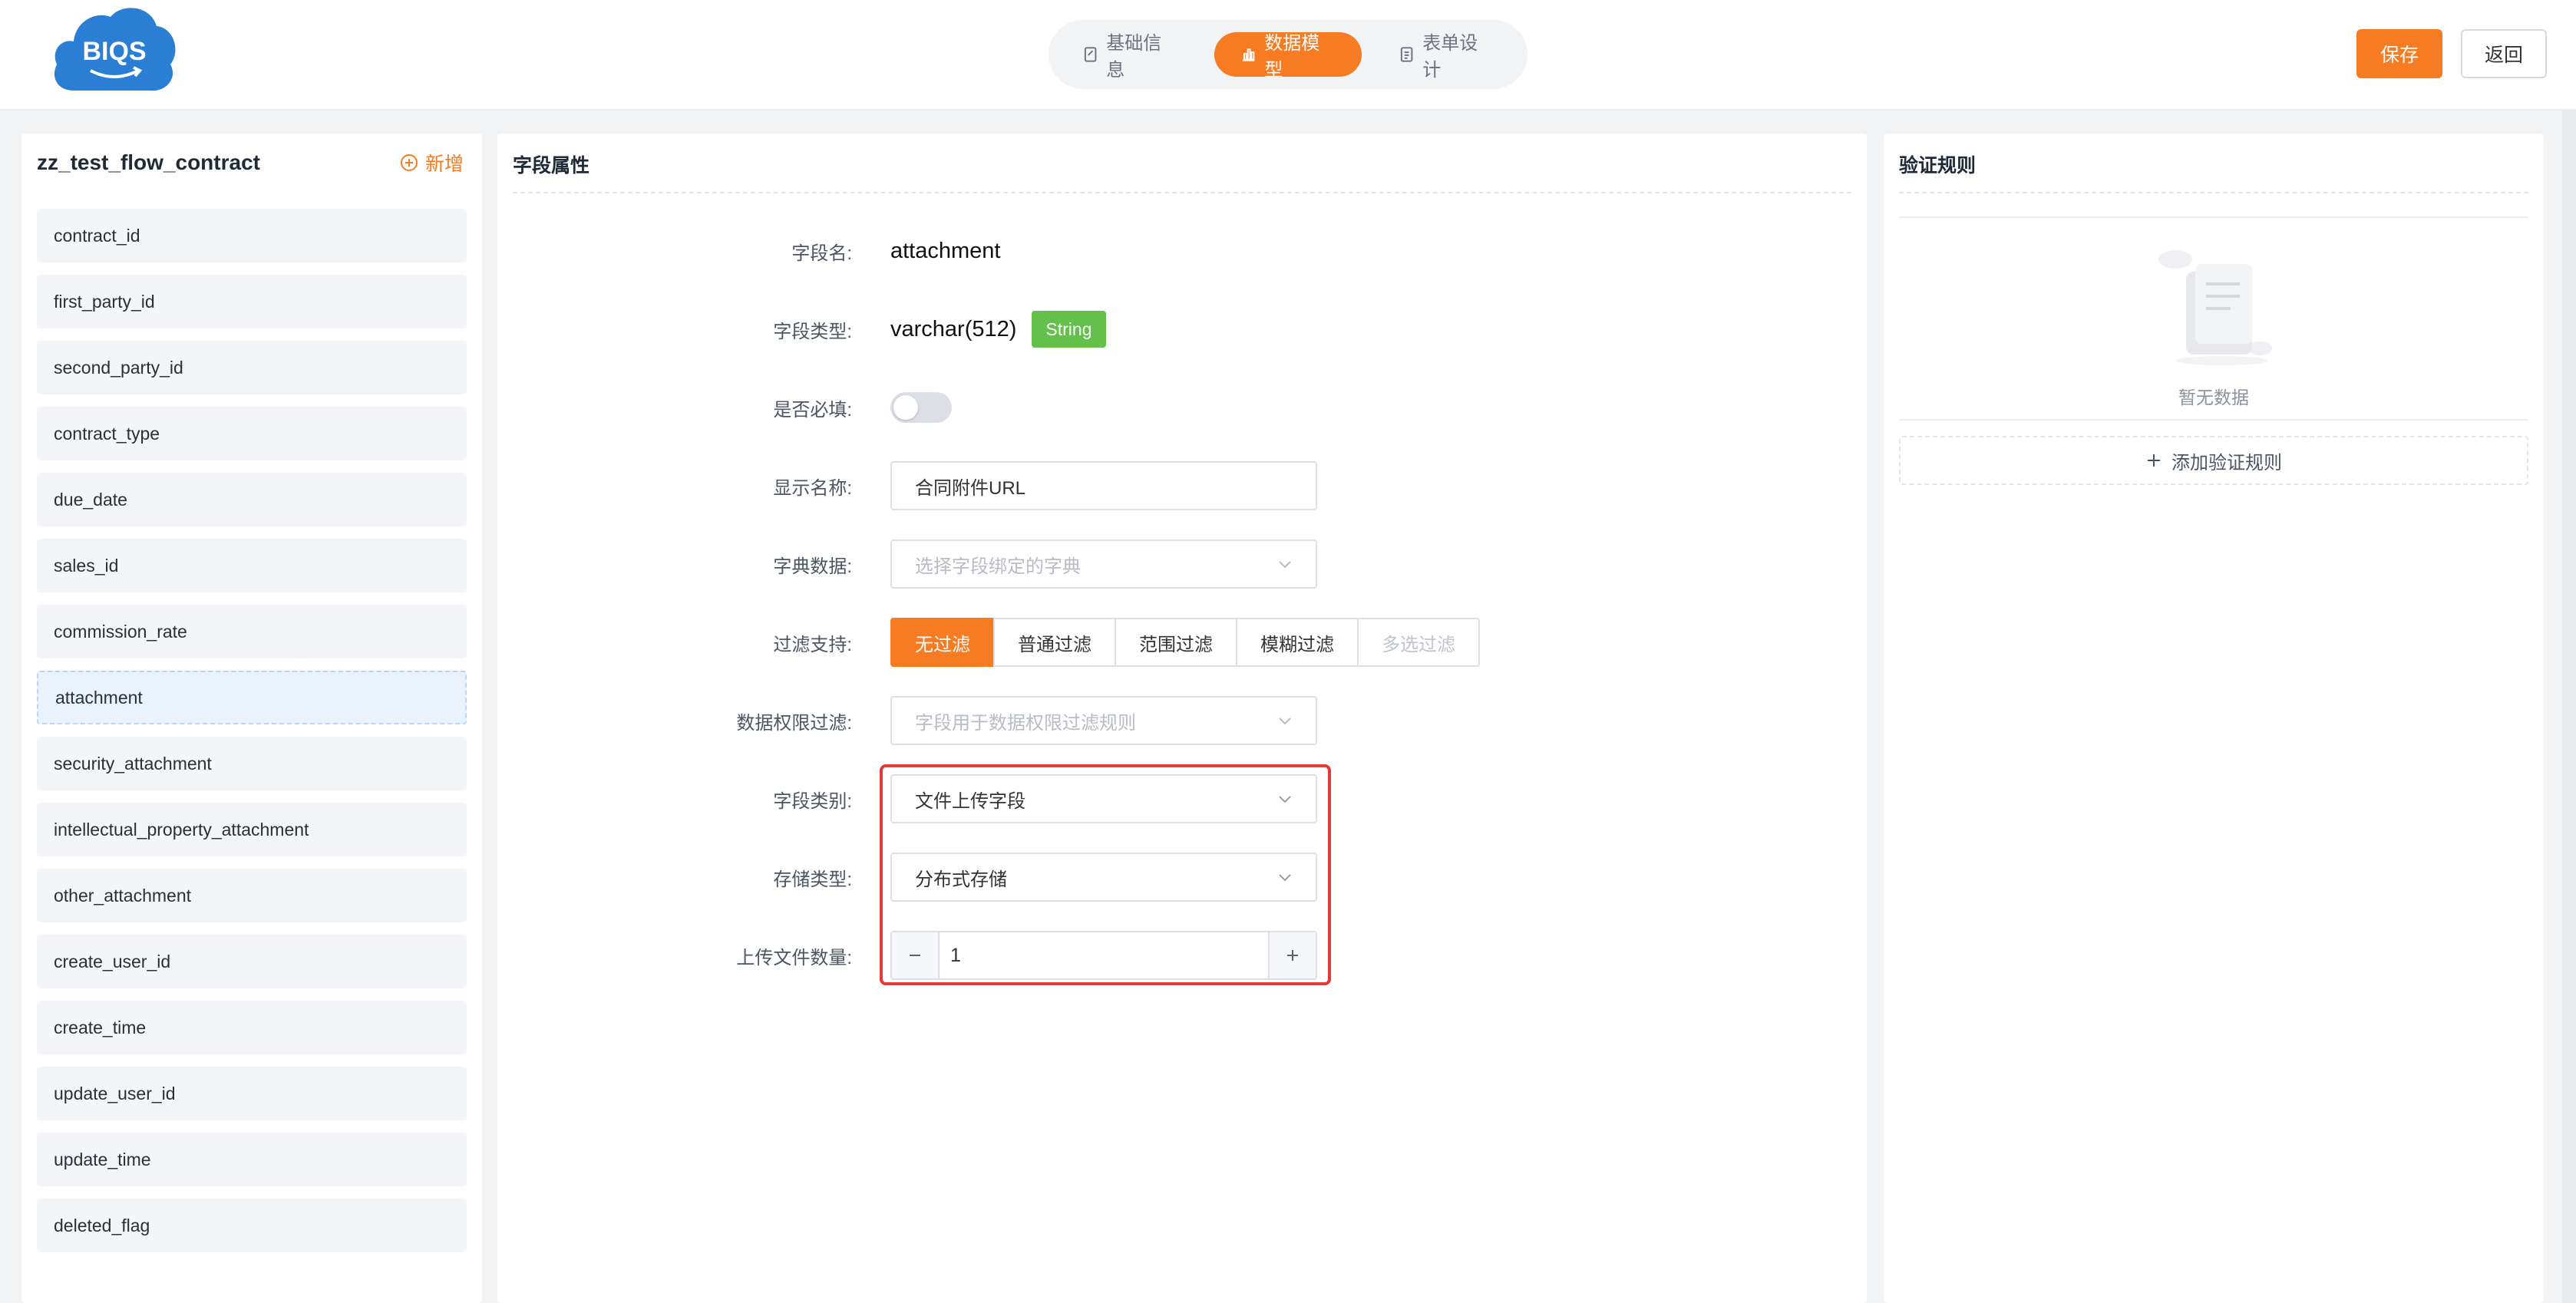  I want to click on field-list-item: update_time, so click(252, 1160).